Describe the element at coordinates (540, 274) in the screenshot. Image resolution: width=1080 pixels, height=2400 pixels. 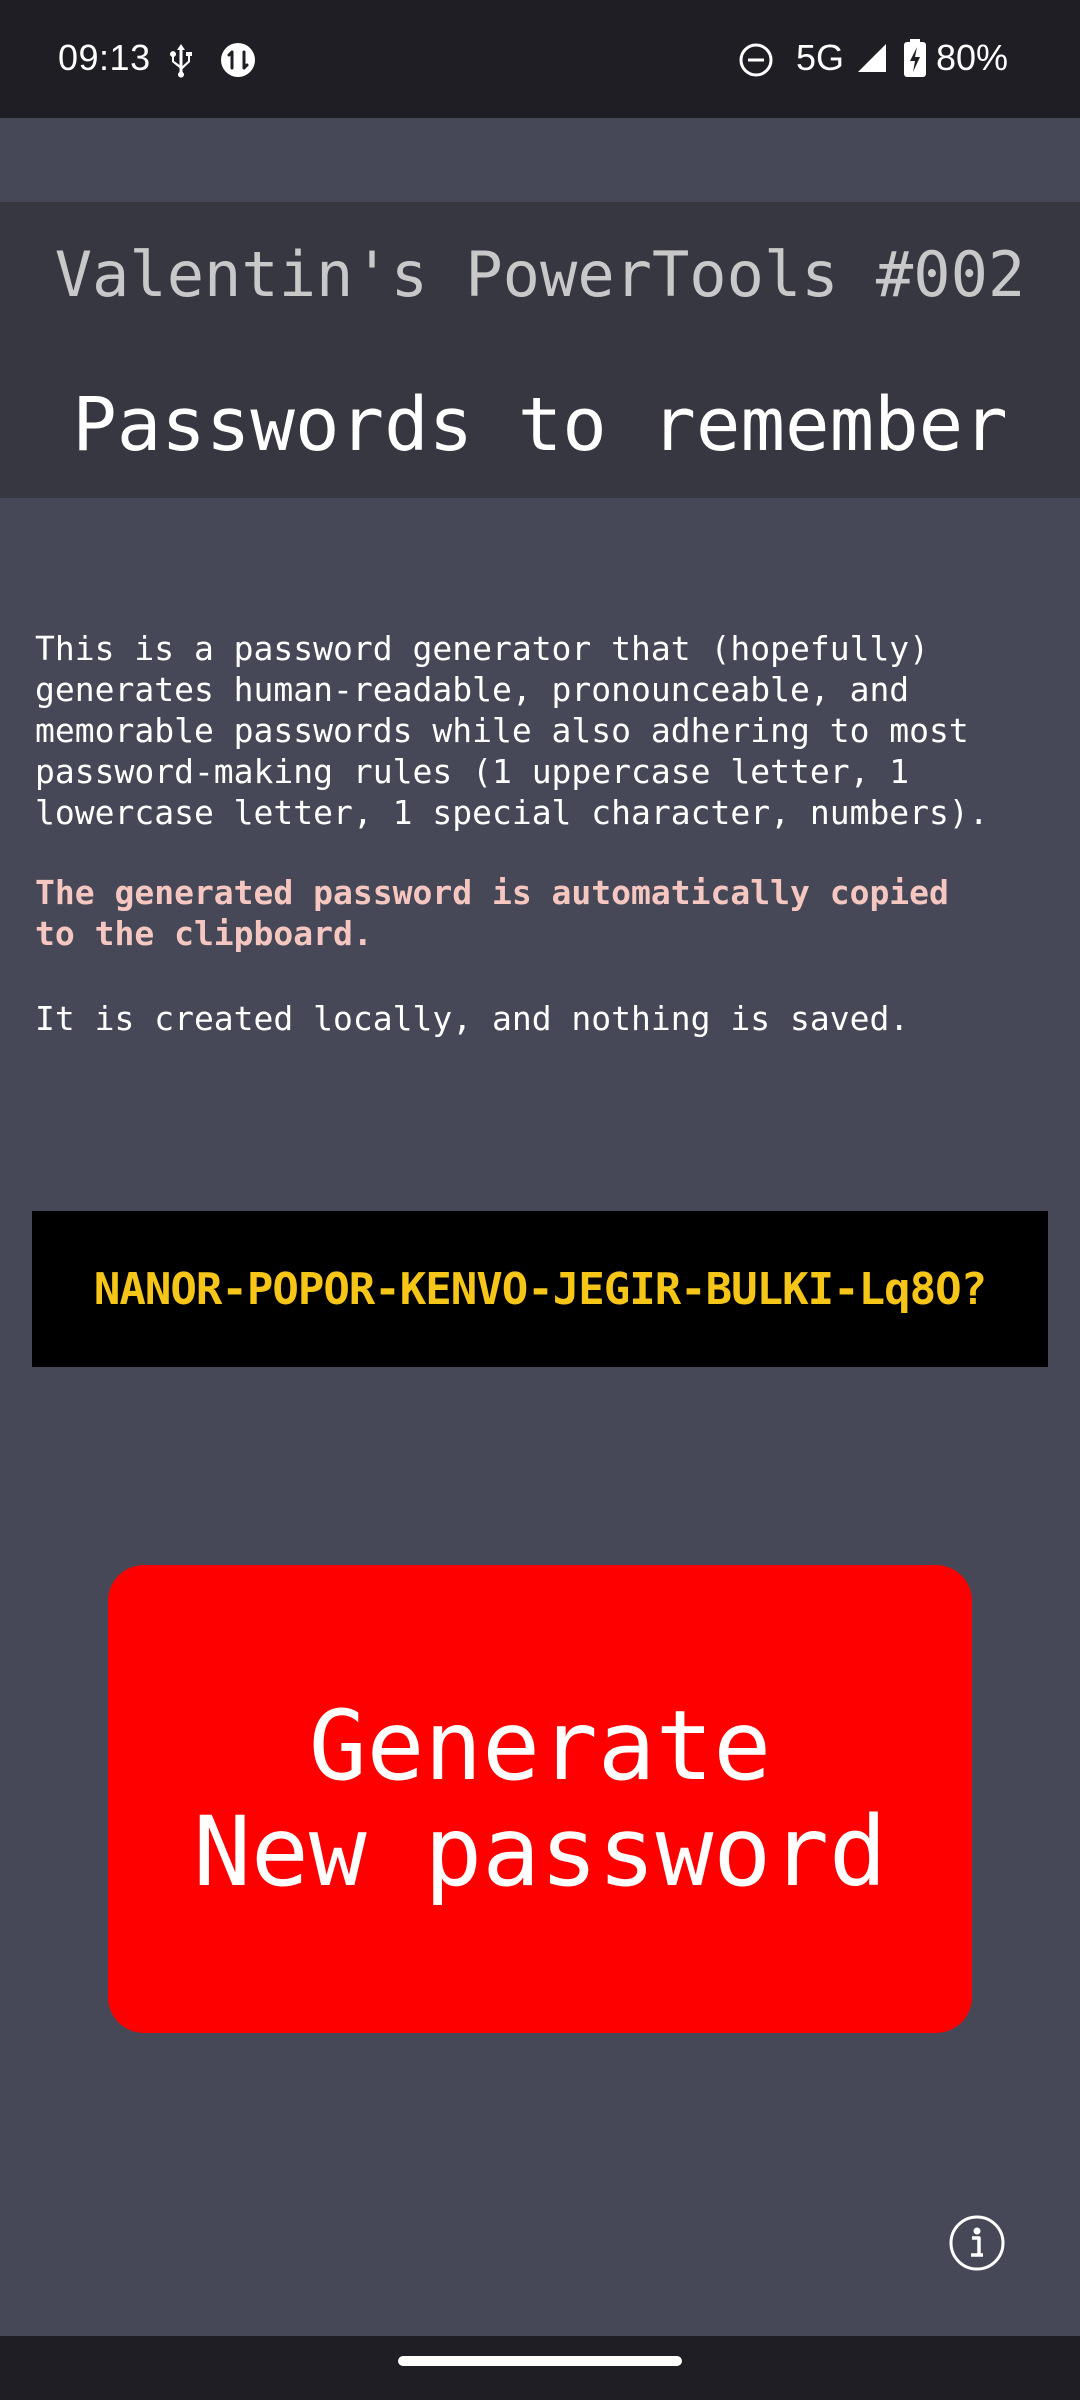
I see `brand-title: Valentin's PowerTools #002` at that location.